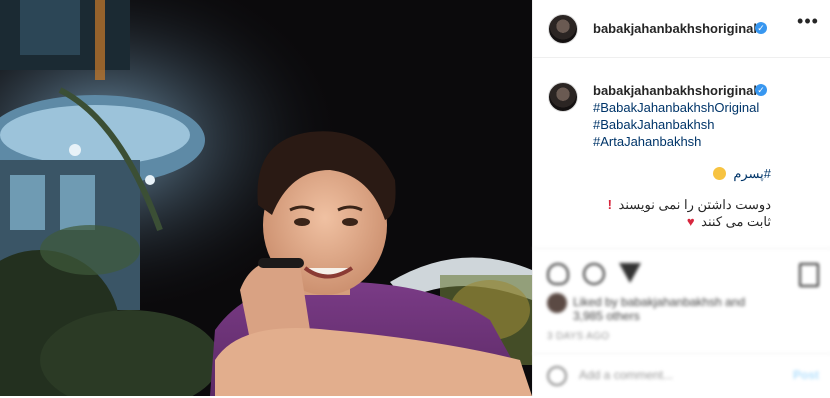  Describe the element at coordinates (809, 275) in the screenshot. I see `bookmark-icon` at that location.